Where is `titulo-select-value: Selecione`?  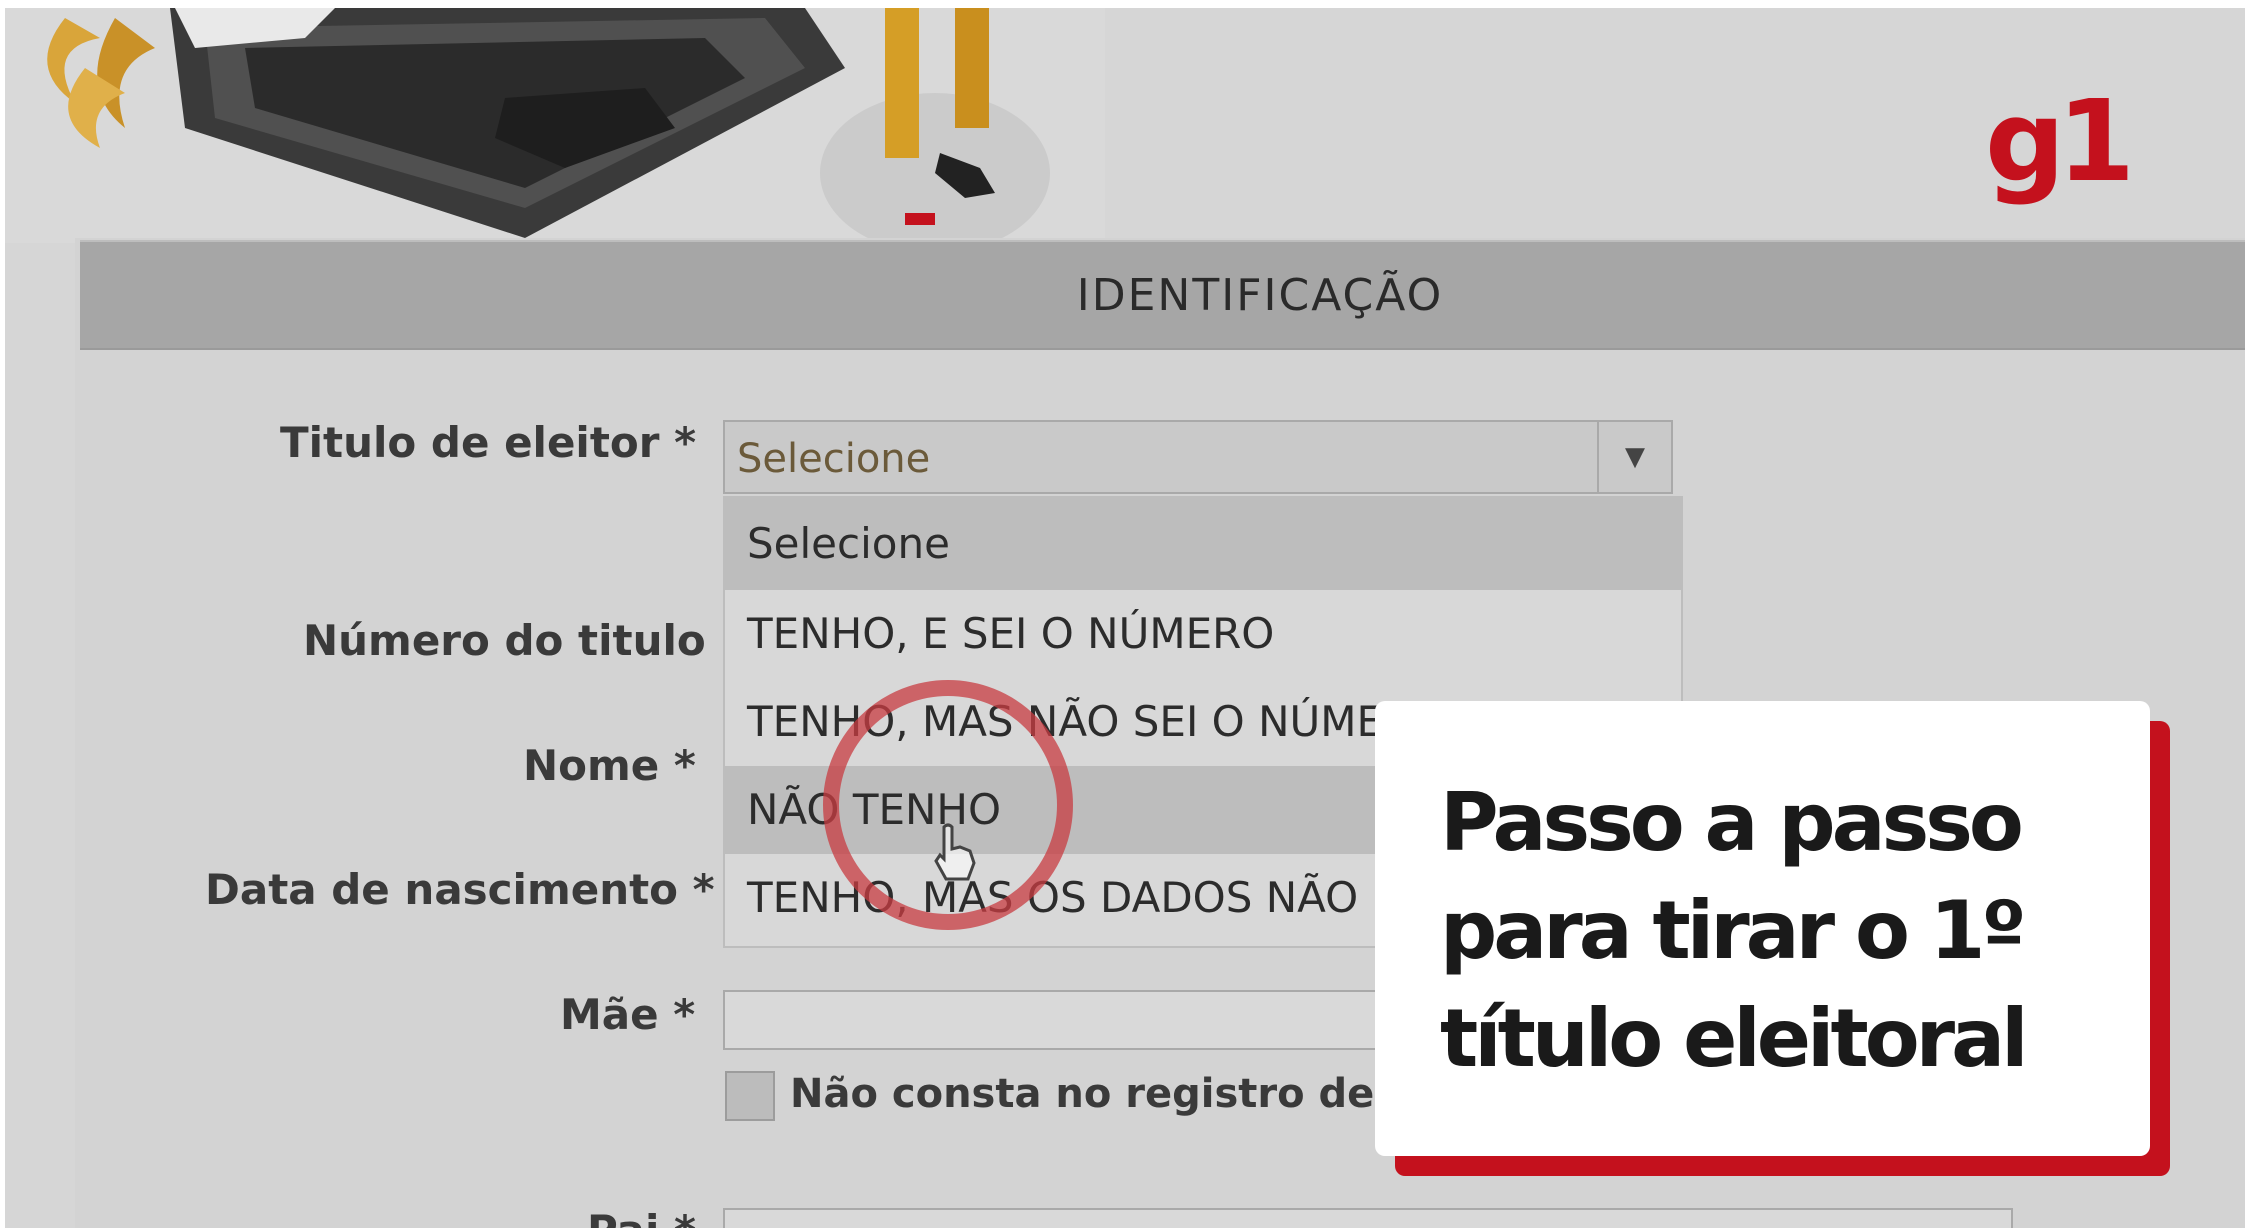
titulo-select-value: Selecione is located at coordinates (834, 459).